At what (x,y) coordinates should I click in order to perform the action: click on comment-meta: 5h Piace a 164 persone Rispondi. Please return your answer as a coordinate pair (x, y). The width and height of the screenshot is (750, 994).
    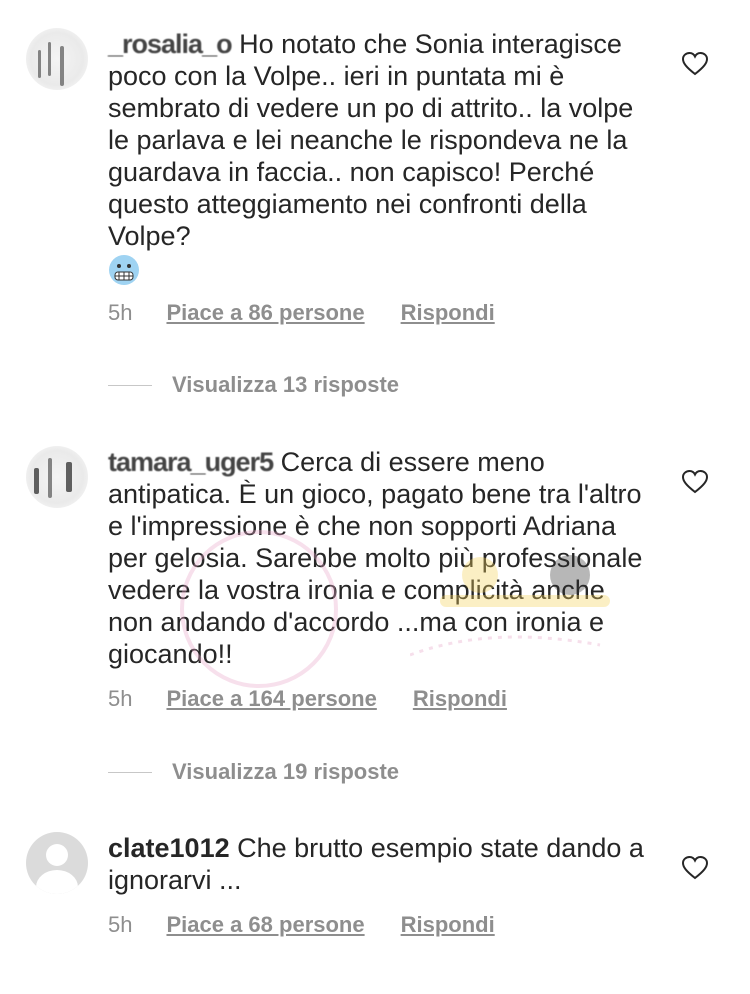
    Looking at the image, I should click on (307, 699).